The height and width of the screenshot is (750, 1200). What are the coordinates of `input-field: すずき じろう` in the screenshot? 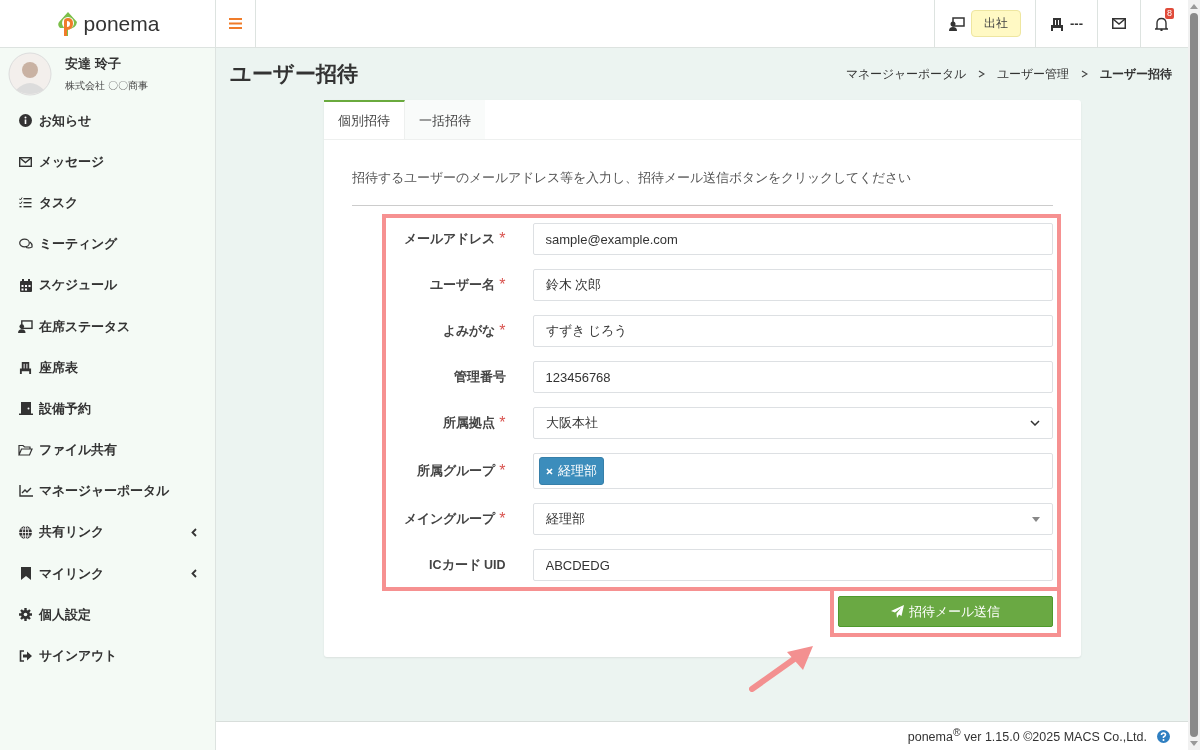 It's located at (792, 331).